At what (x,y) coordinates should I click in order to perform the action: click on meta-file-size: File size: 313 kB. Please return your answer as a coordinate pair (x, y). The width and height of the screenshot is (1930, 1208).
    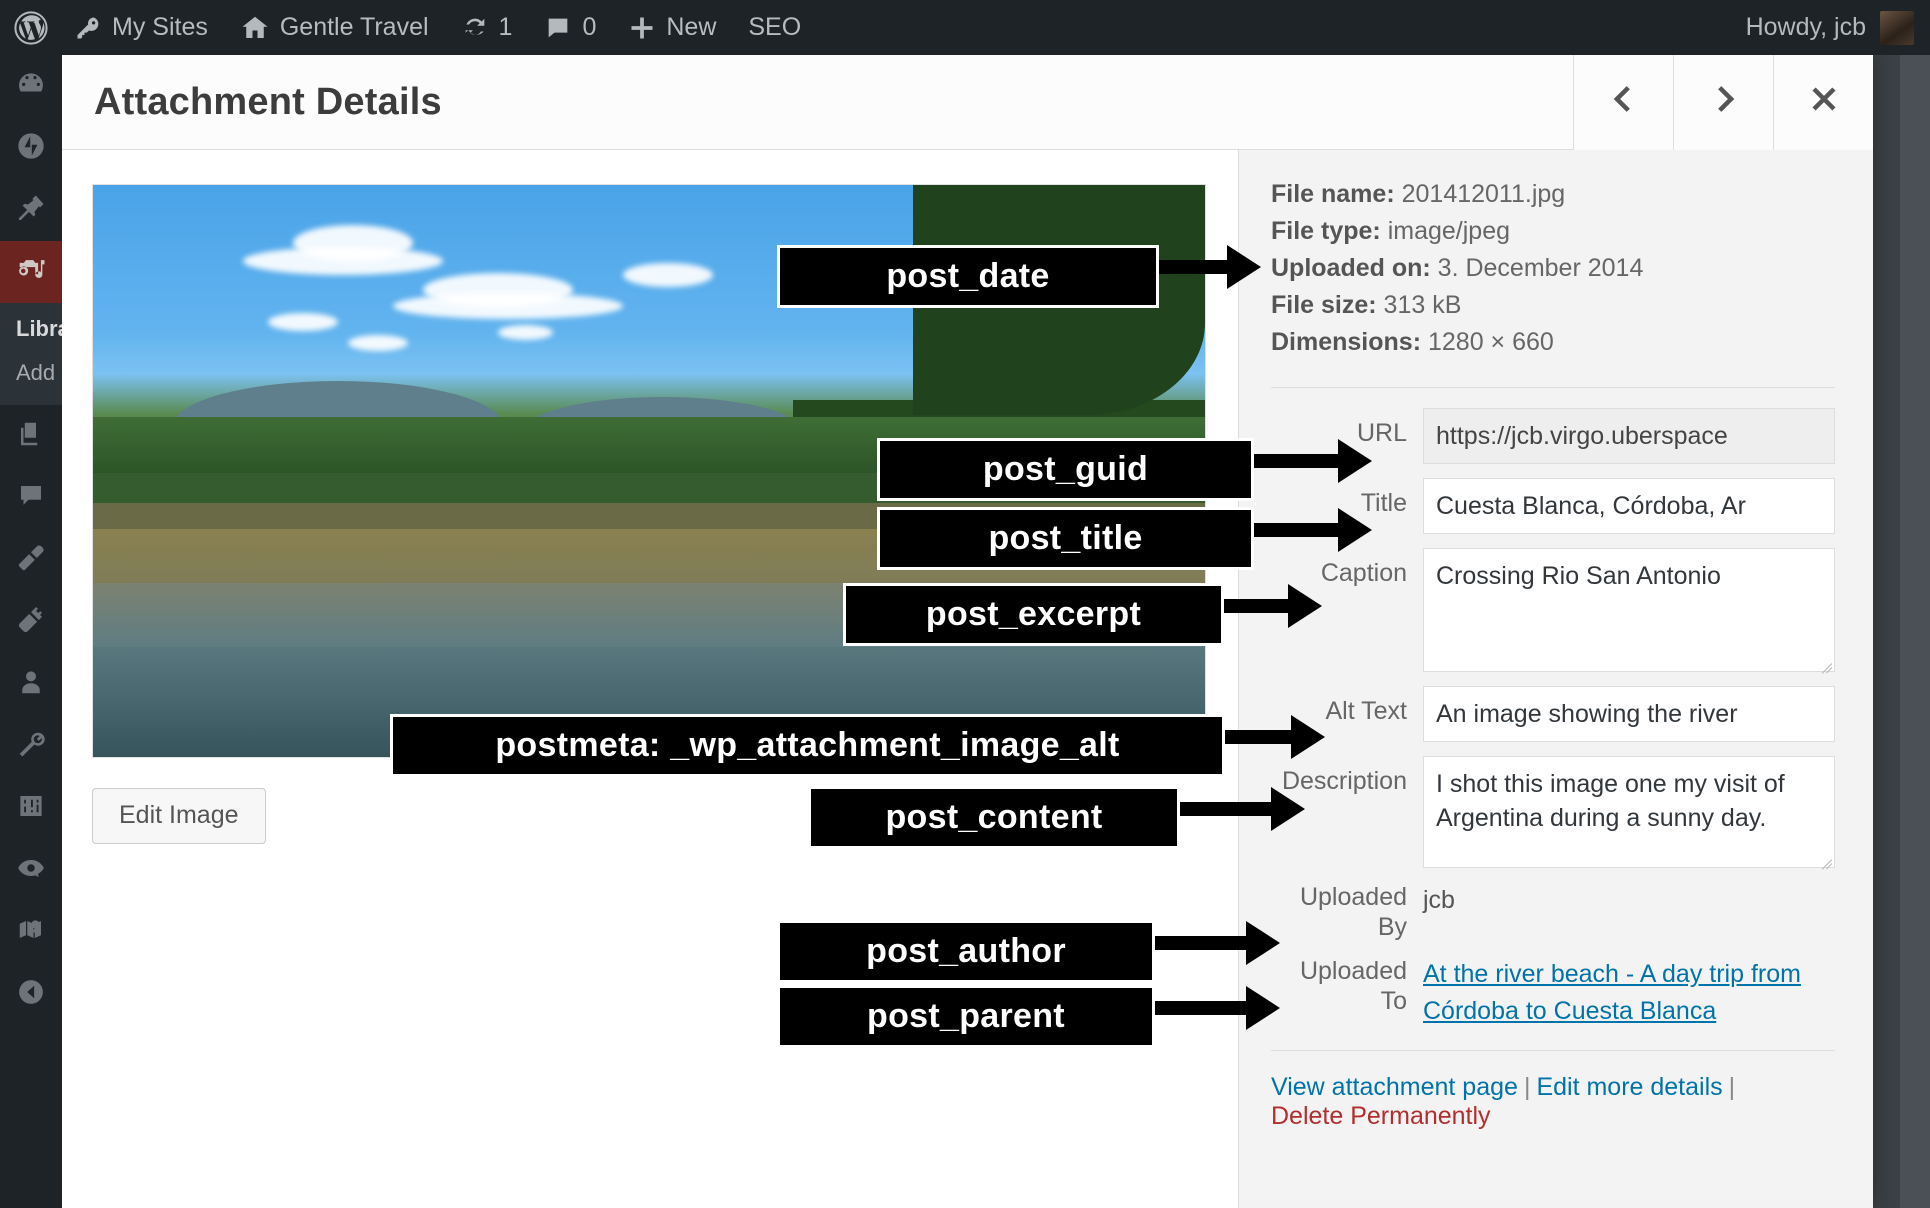
    Looking at the image, I should click on (1553, 305).